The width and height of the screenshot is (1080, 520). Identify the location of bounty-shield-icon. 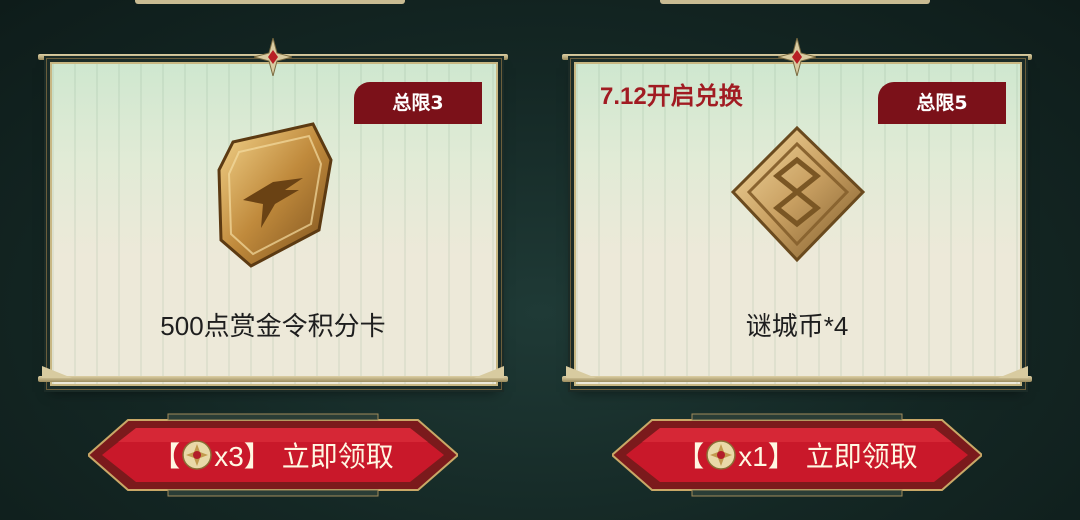
(275, 195).